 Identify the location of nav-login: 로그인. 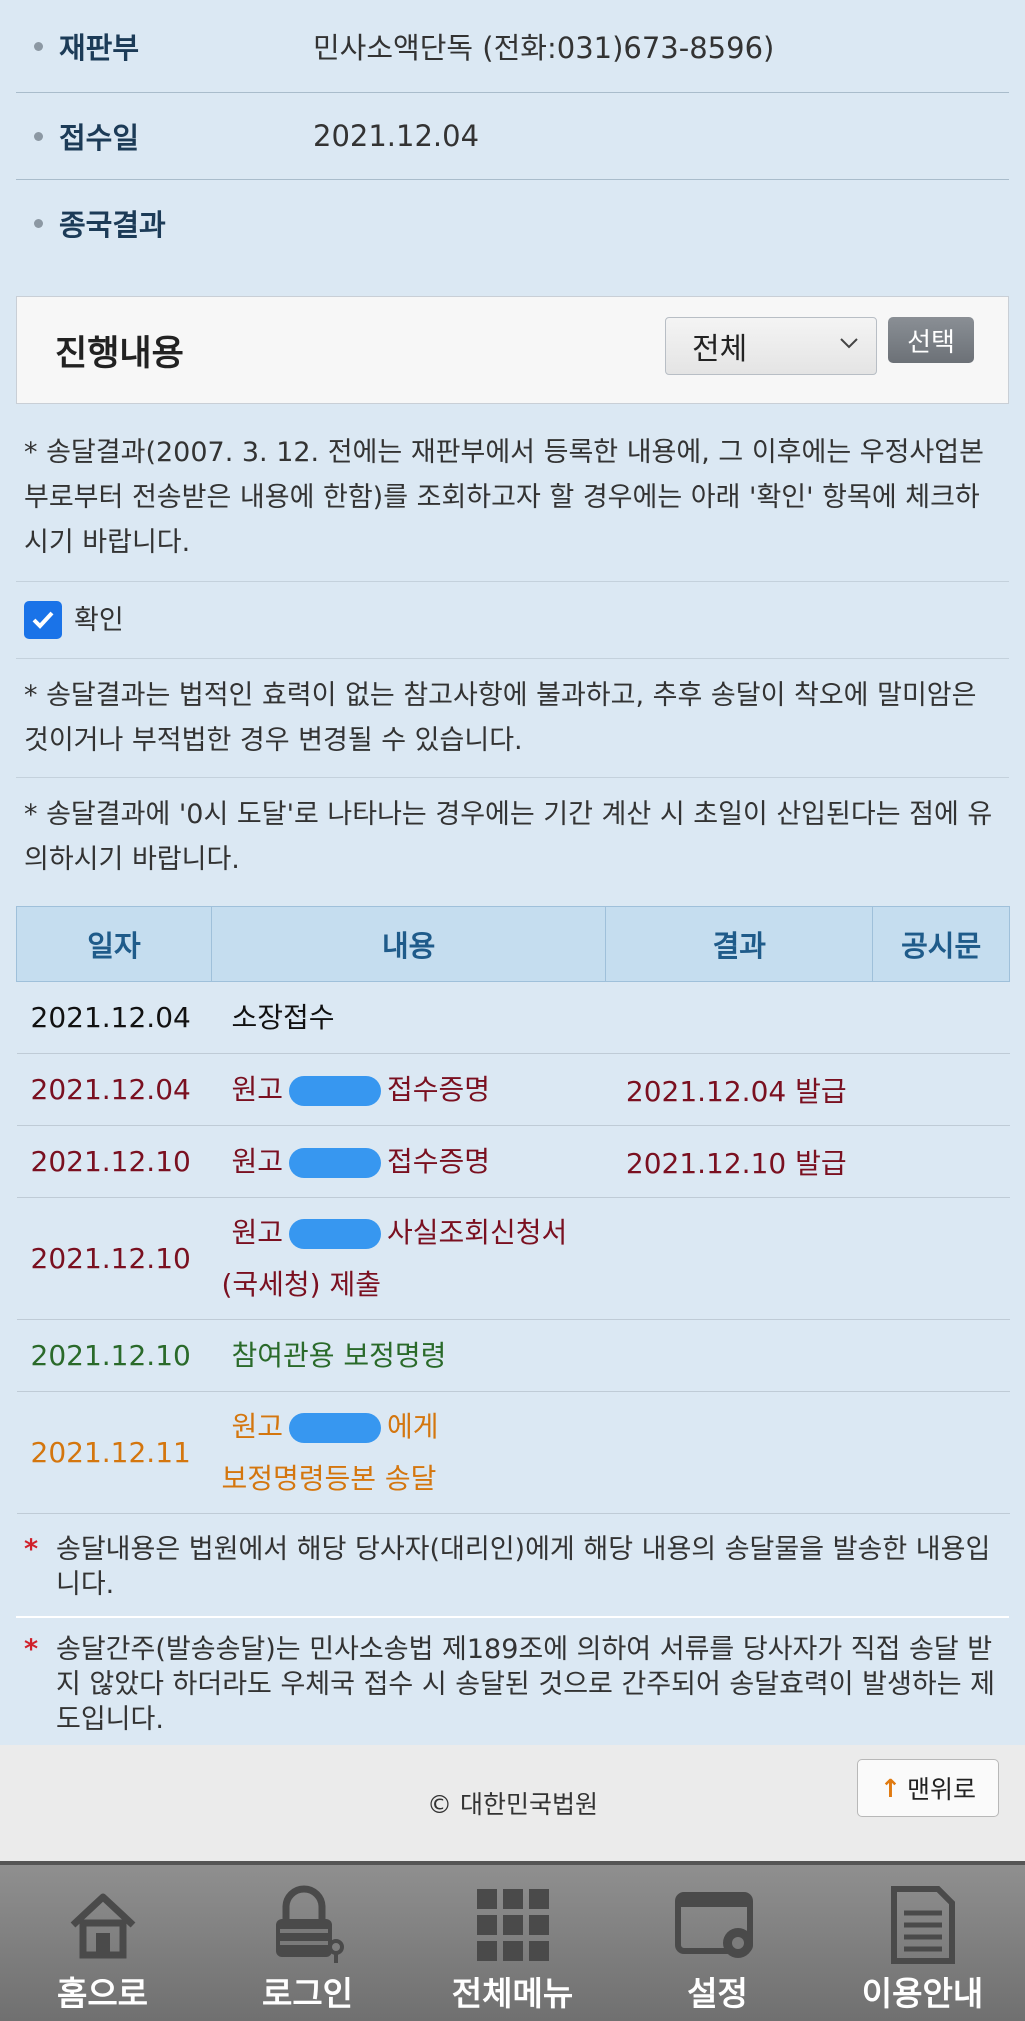
(308, 1943).